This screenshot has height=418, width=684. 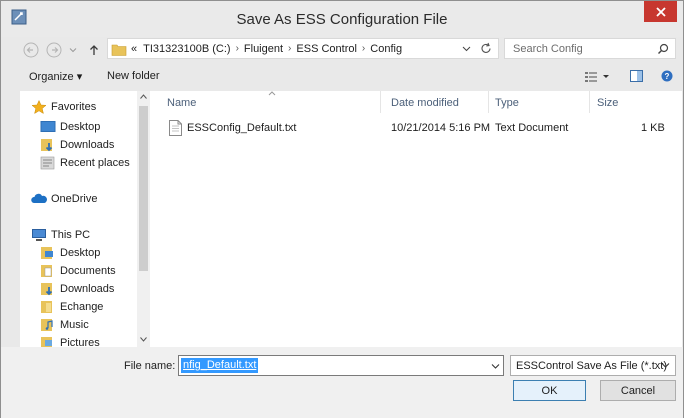 I want to click on search-icon, so click(x=663, y=49).